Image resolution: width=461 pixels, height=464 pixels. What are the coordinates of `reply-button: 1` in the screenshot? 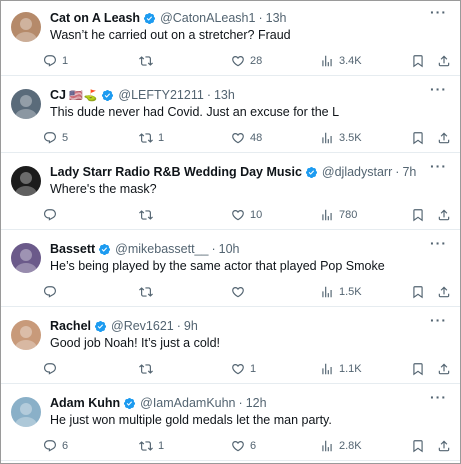 It's located at (55, 61).